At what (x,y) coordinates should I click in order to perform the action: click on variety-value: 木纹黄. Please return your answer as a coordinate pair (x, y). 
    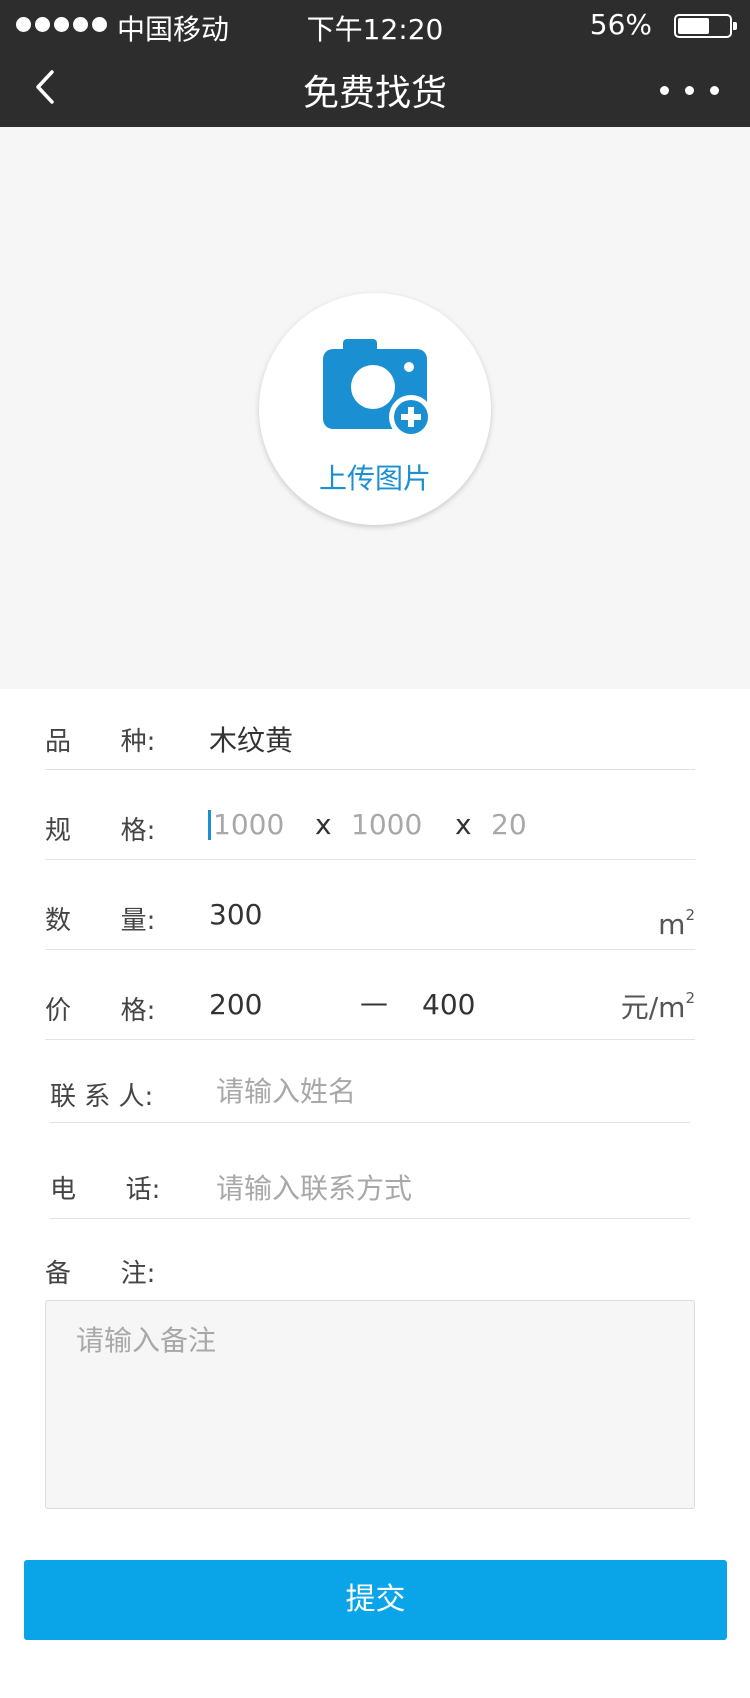
    Looking at the image, I should click on (251, 739).